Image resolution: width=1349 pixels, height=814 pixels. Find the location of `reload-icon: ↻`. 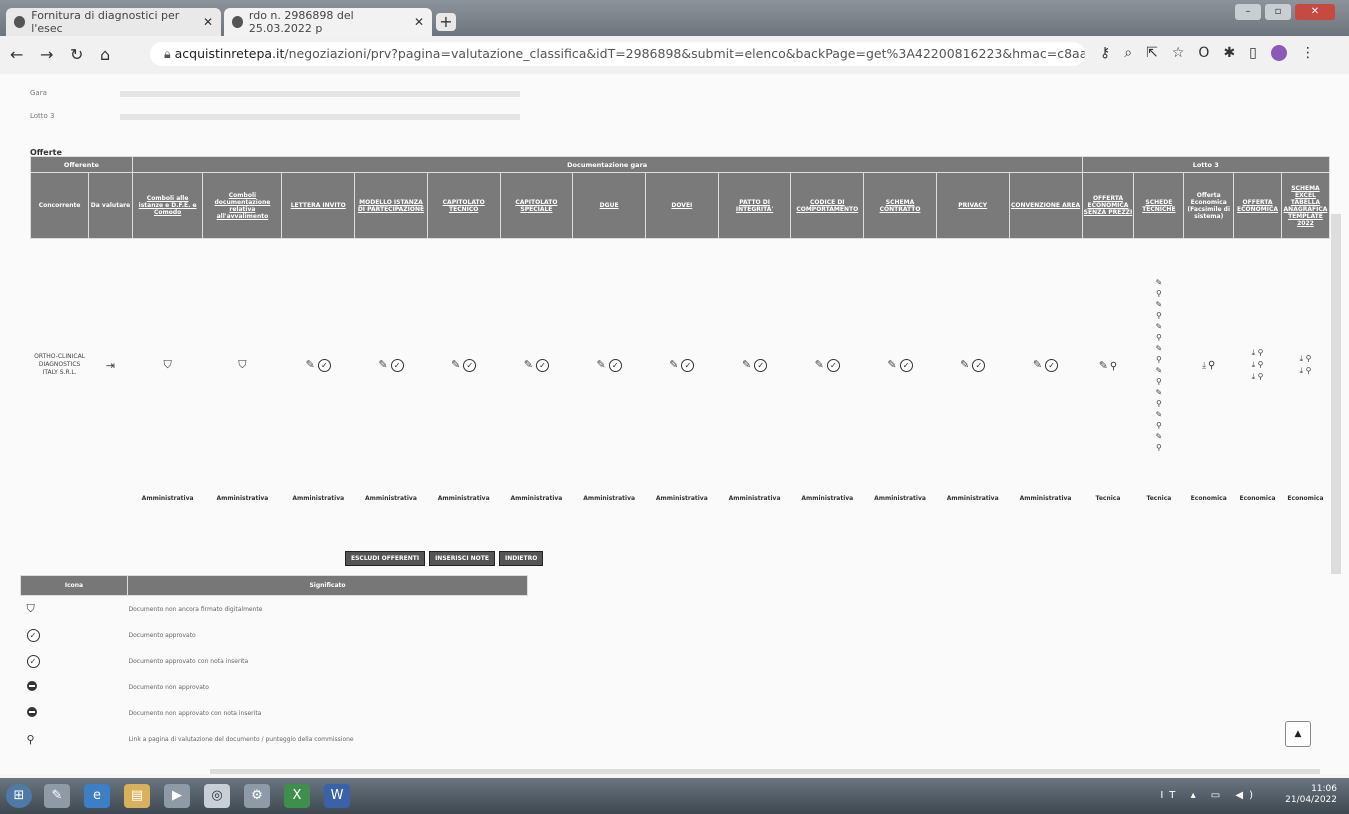

reload-icon: ↻ is located at coordinates (76, 54).